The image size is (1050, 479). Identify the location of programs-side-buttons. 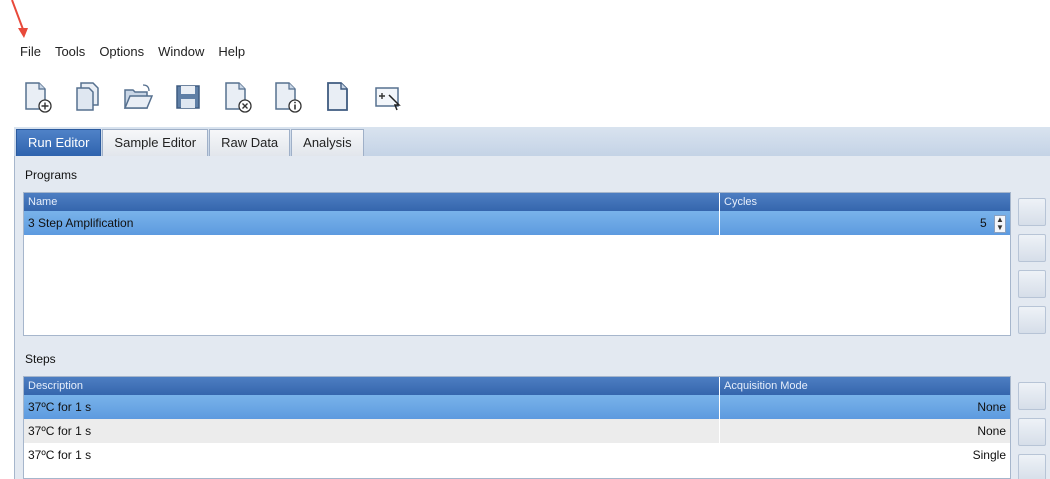
(1032, 266).